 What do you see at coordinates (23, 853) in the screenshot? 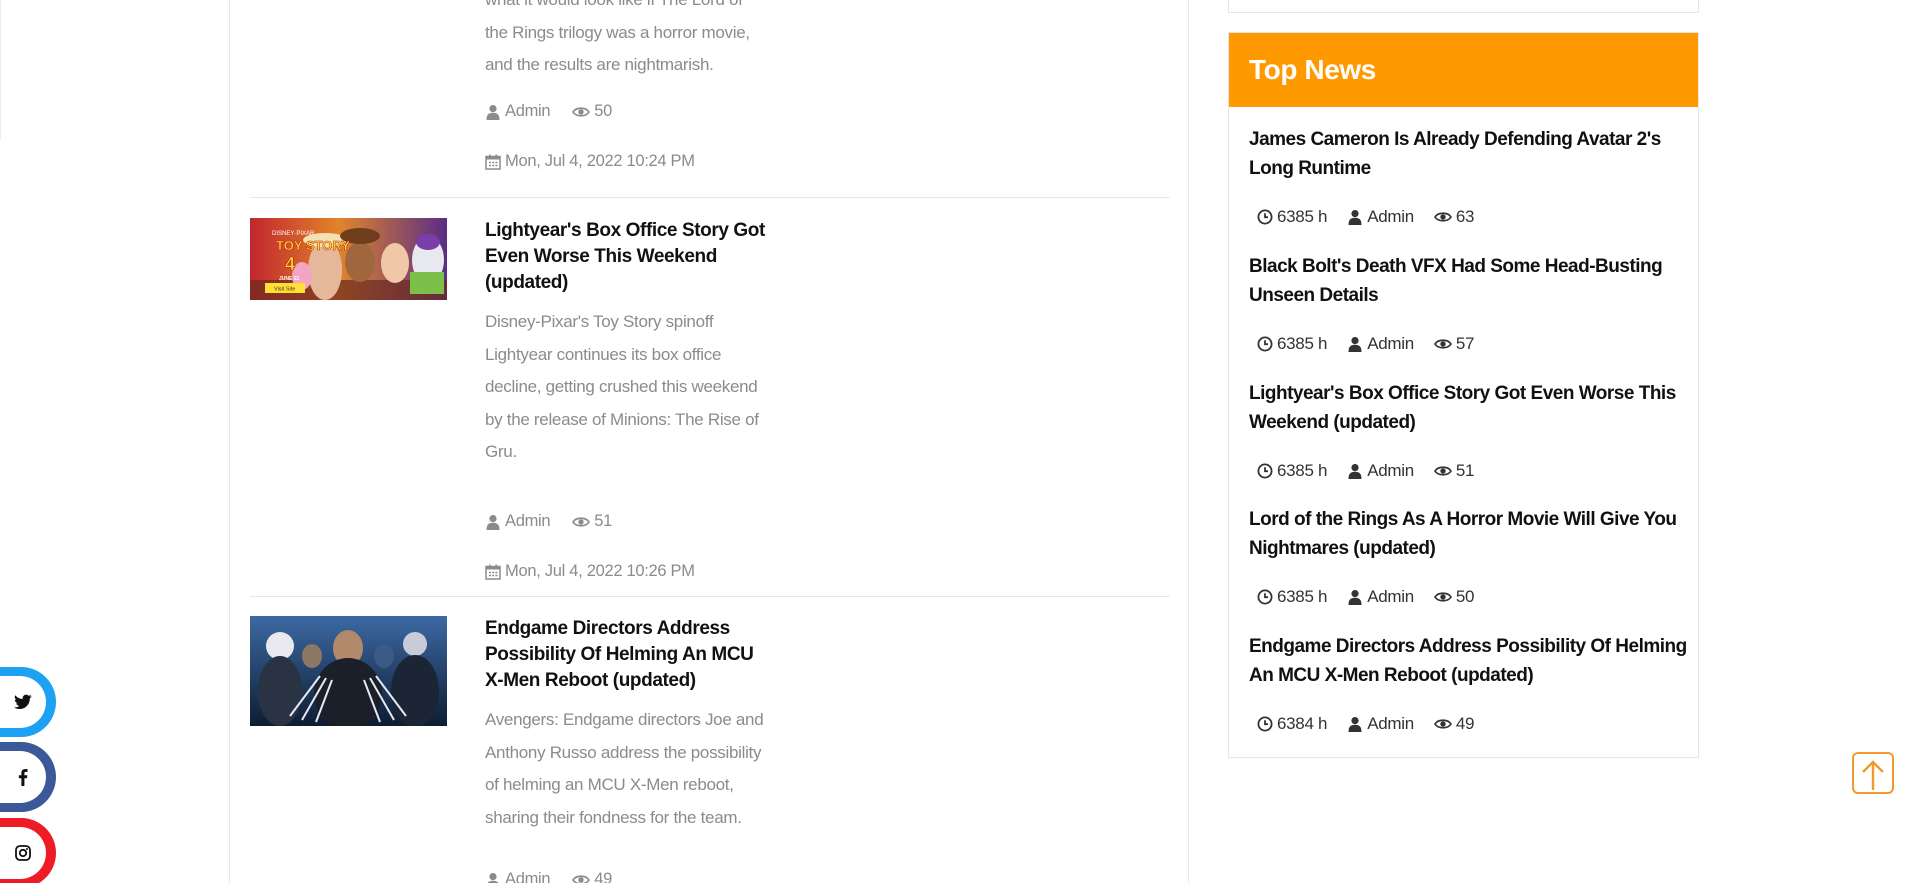
I see `instagram-icon` at bounding box center [23, 853].